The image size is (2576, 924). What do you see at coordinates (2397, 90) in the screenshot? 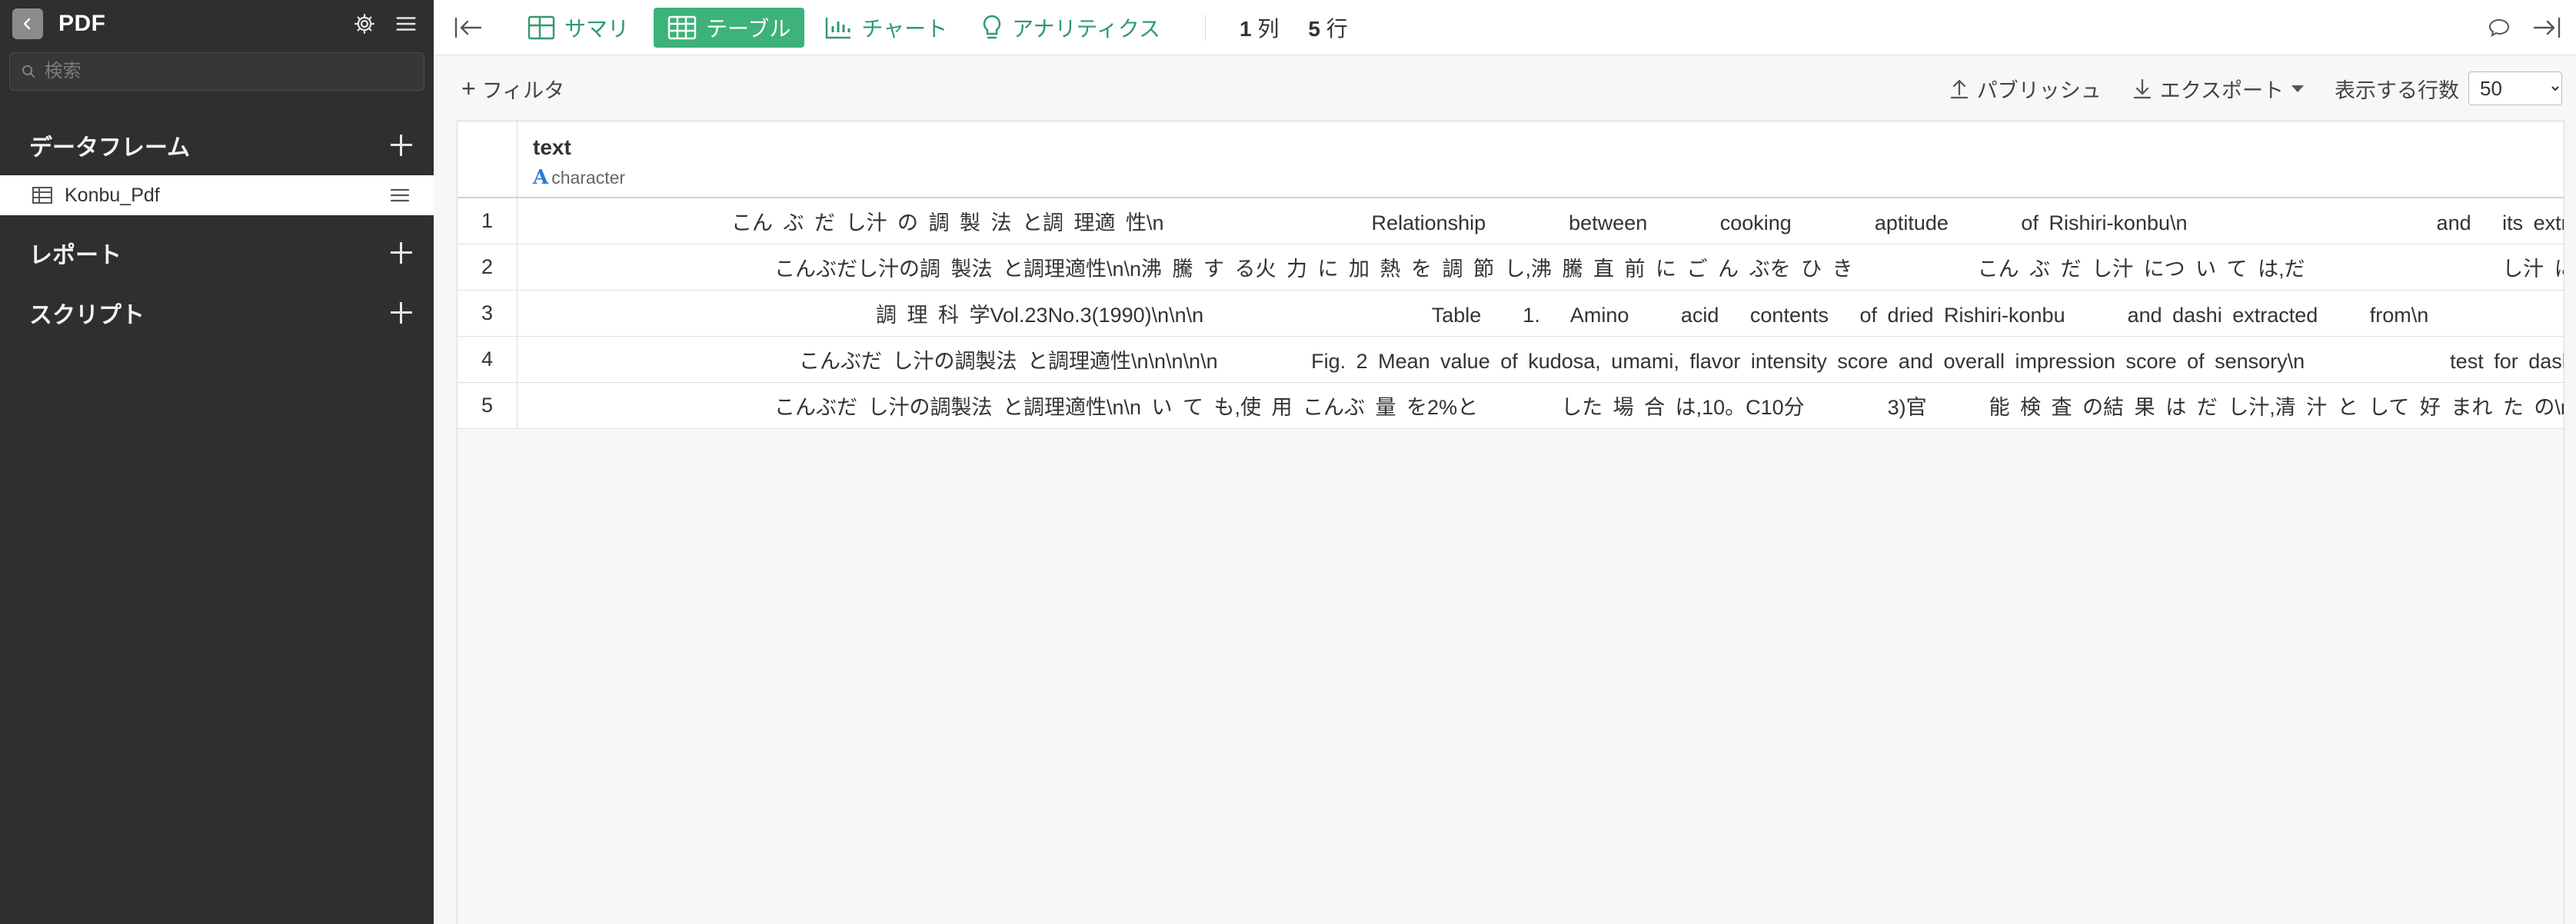
I see `rows-to-show-label: 表示する行数` at bounding box center [2397, 90].